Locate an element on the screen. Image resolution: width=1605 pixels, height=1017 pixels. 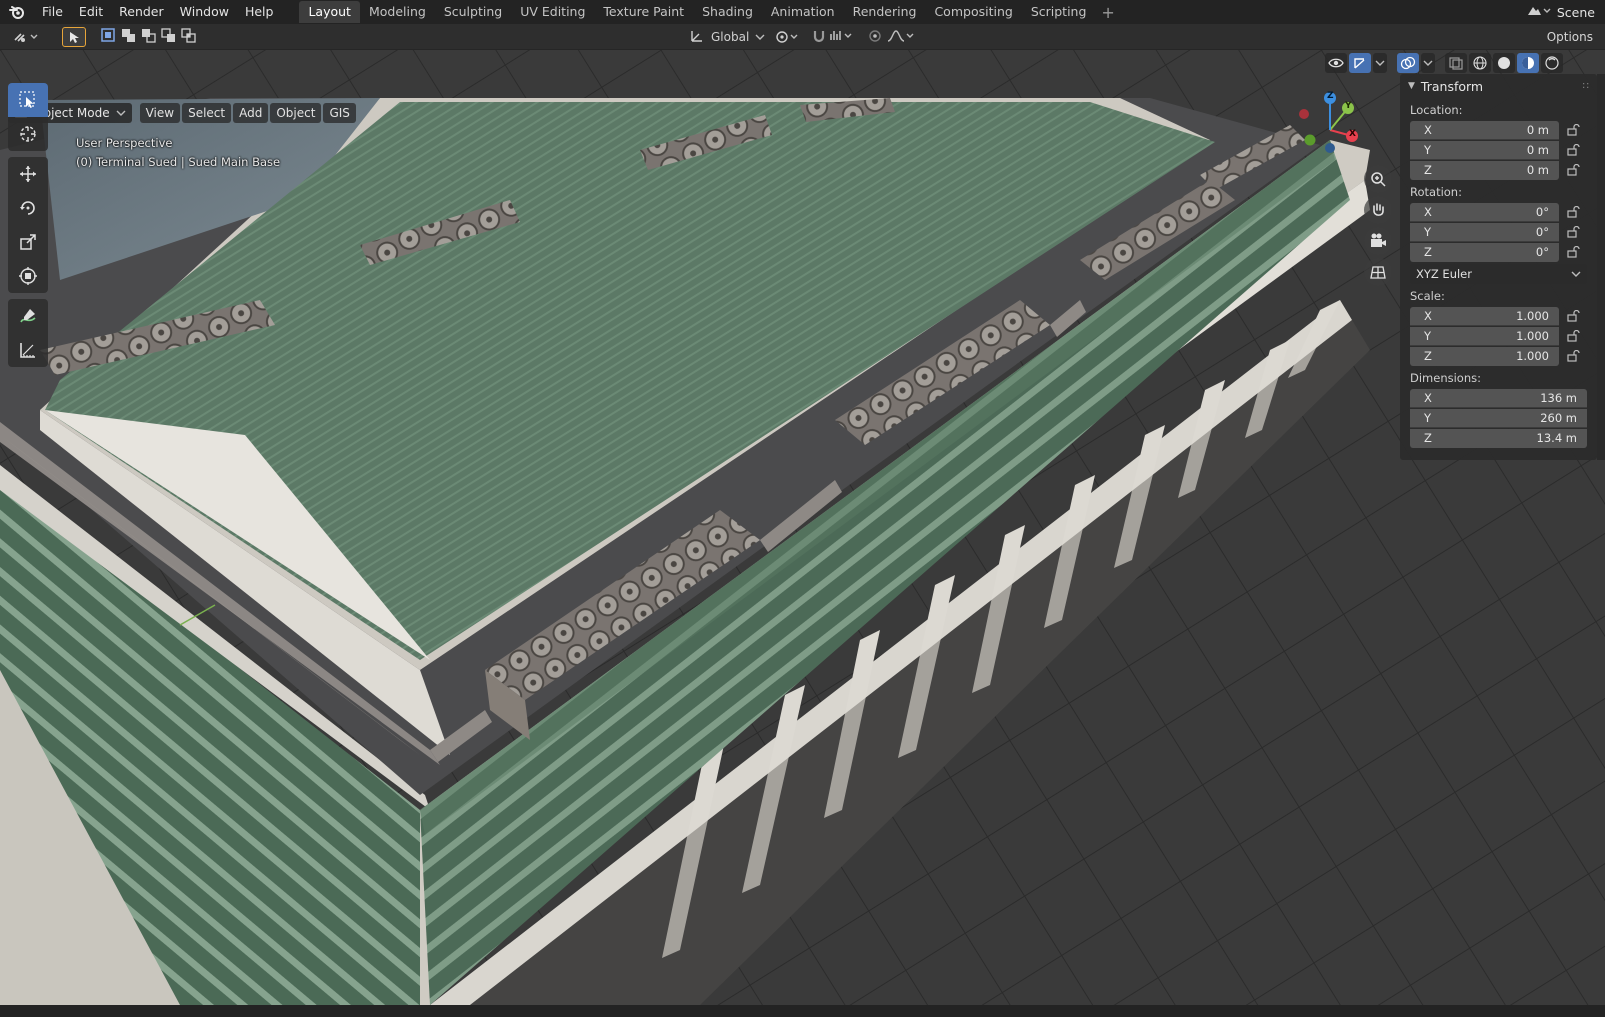
snap-increment-icon is located at coordinates (842, 37).